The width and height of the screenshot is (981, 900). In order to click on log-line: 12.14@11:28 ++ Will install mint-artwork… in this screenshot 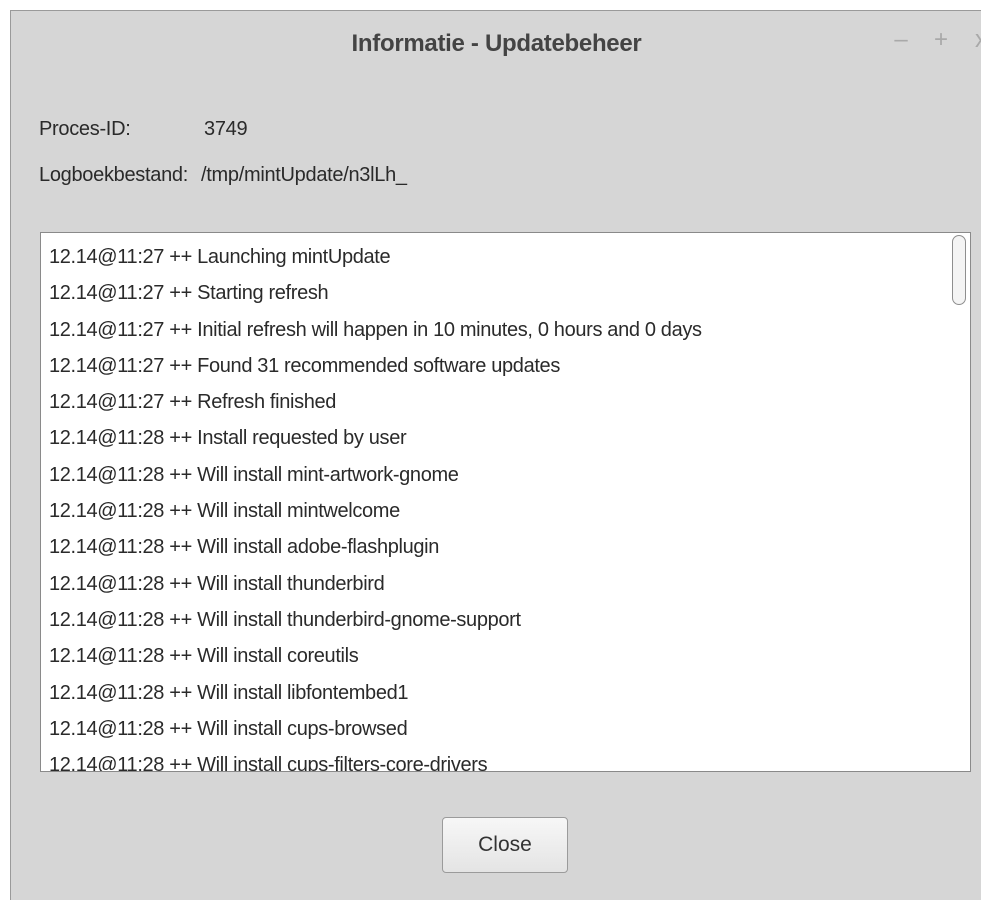, I will do `click(254, 474)`.